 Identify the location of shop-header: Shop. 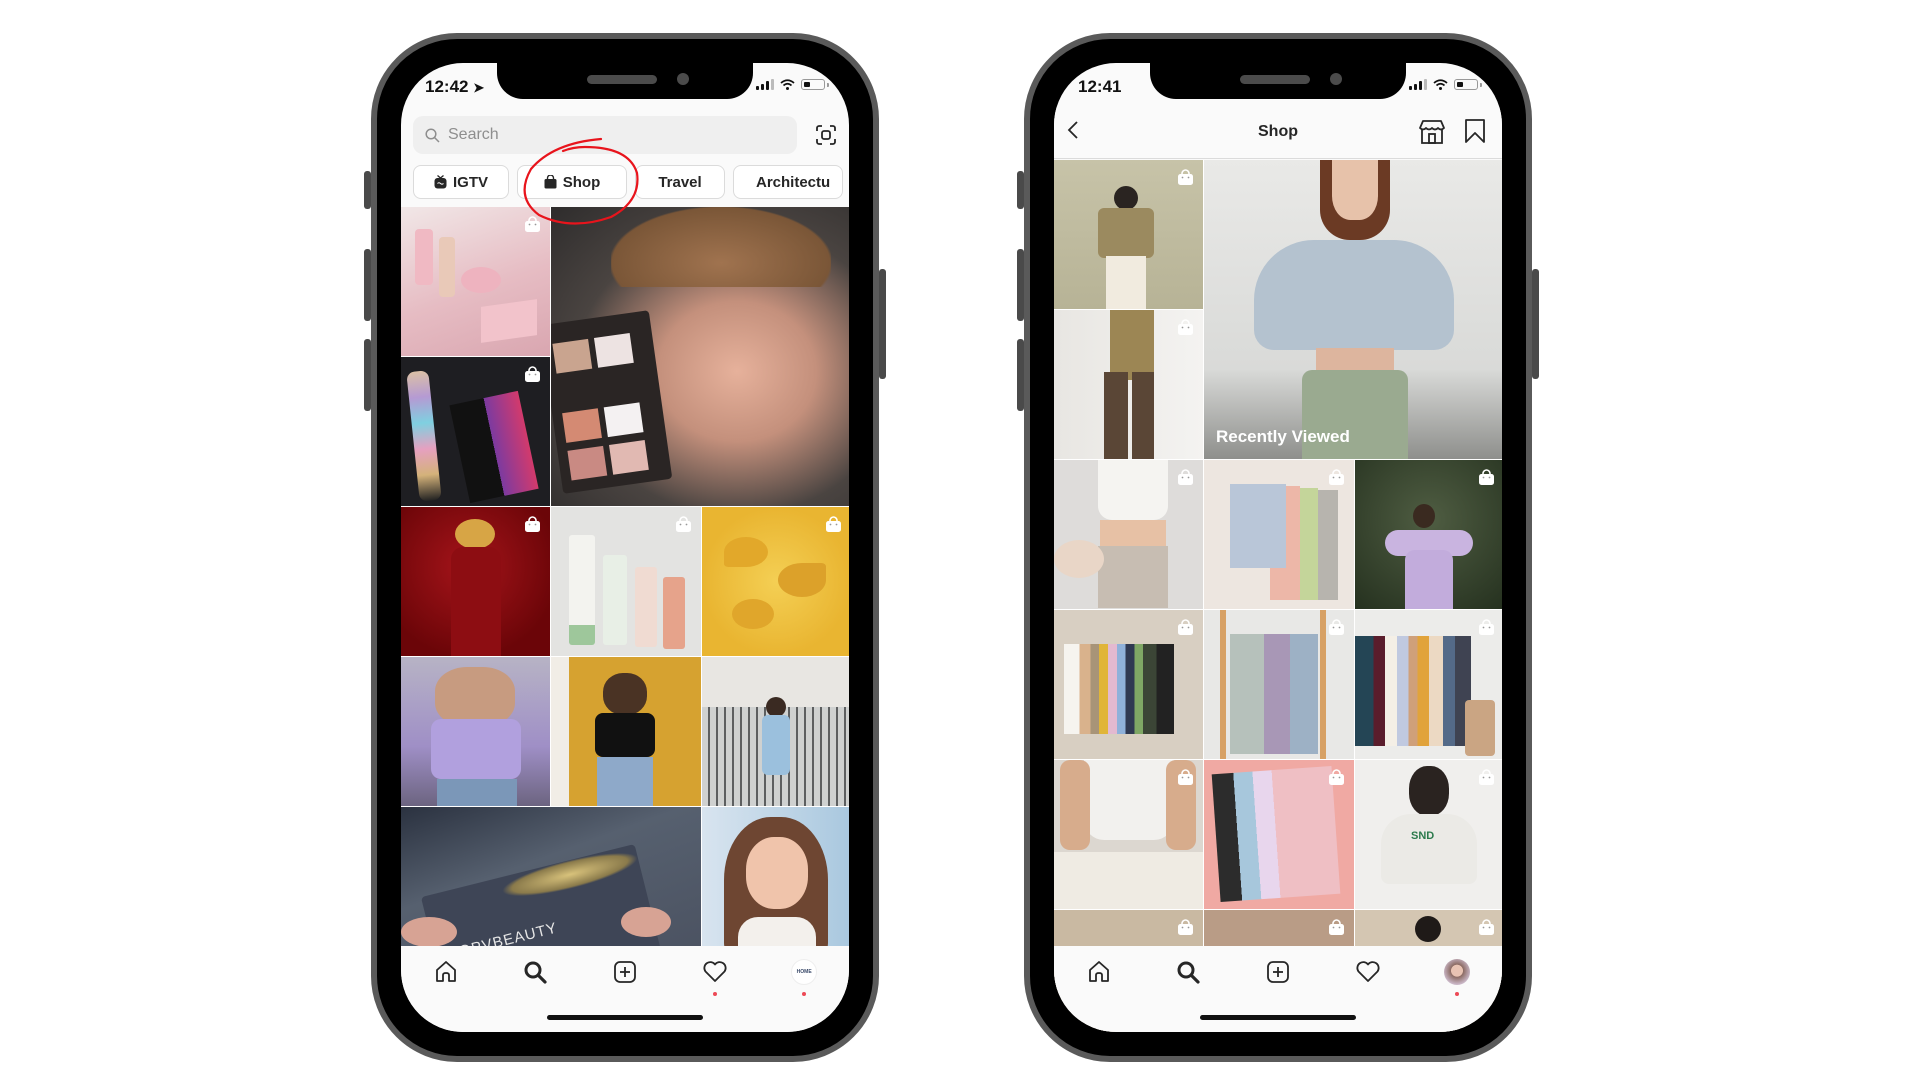
(1278, 133).